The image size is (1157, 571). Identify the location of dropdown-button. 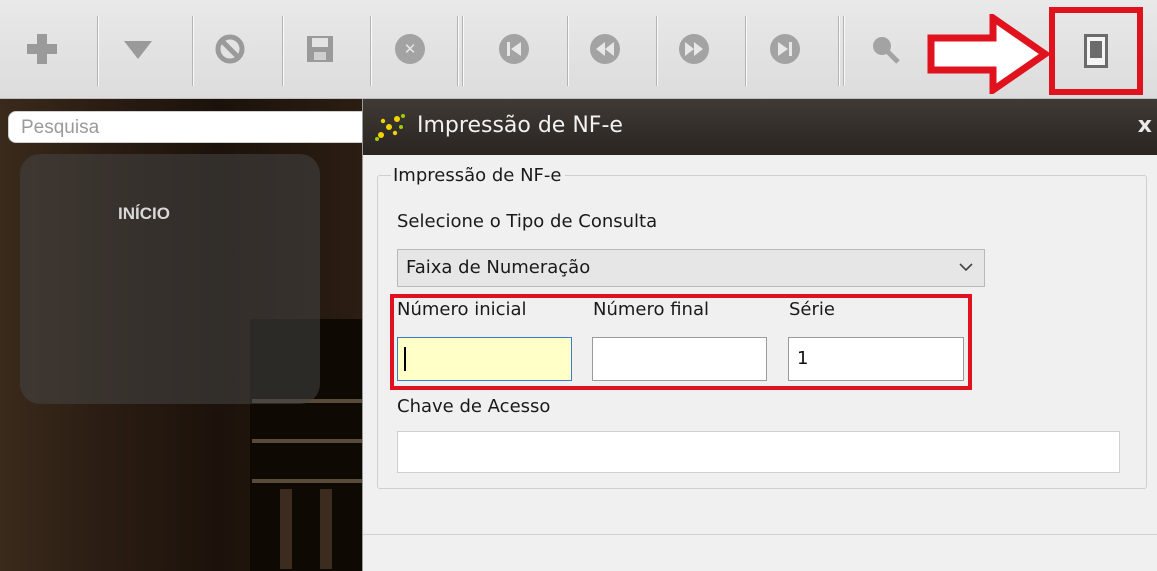
(138, 49).